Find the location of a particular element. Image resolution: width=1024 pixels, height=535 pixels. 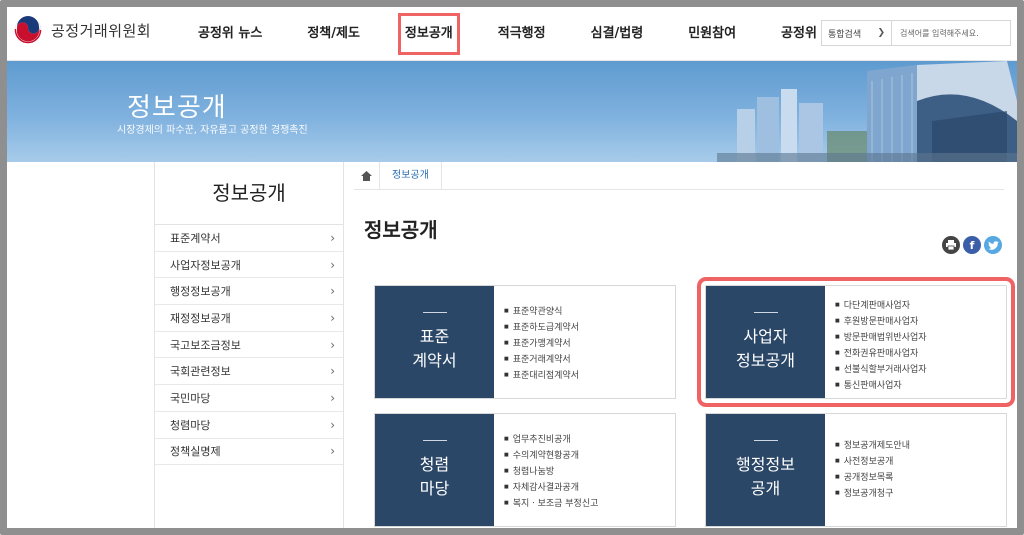

side-item-label: 행정정보공개 is located at coordinates (200, 292).